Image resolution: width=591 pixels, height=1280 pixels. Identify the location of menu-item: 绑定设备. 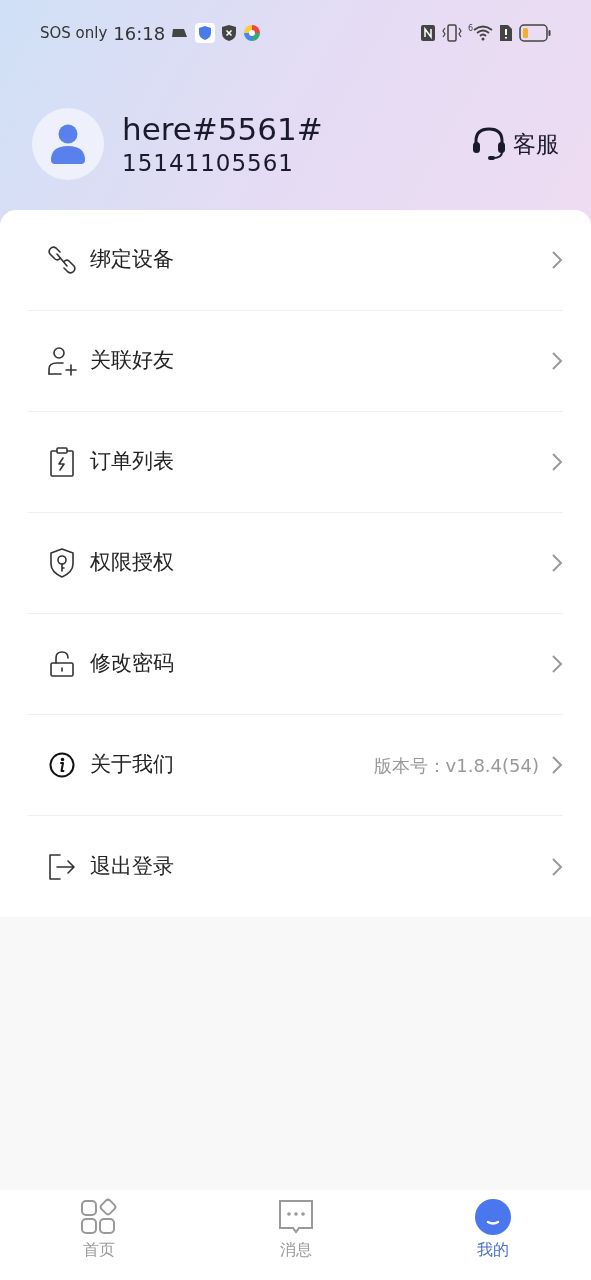
(295, 260).